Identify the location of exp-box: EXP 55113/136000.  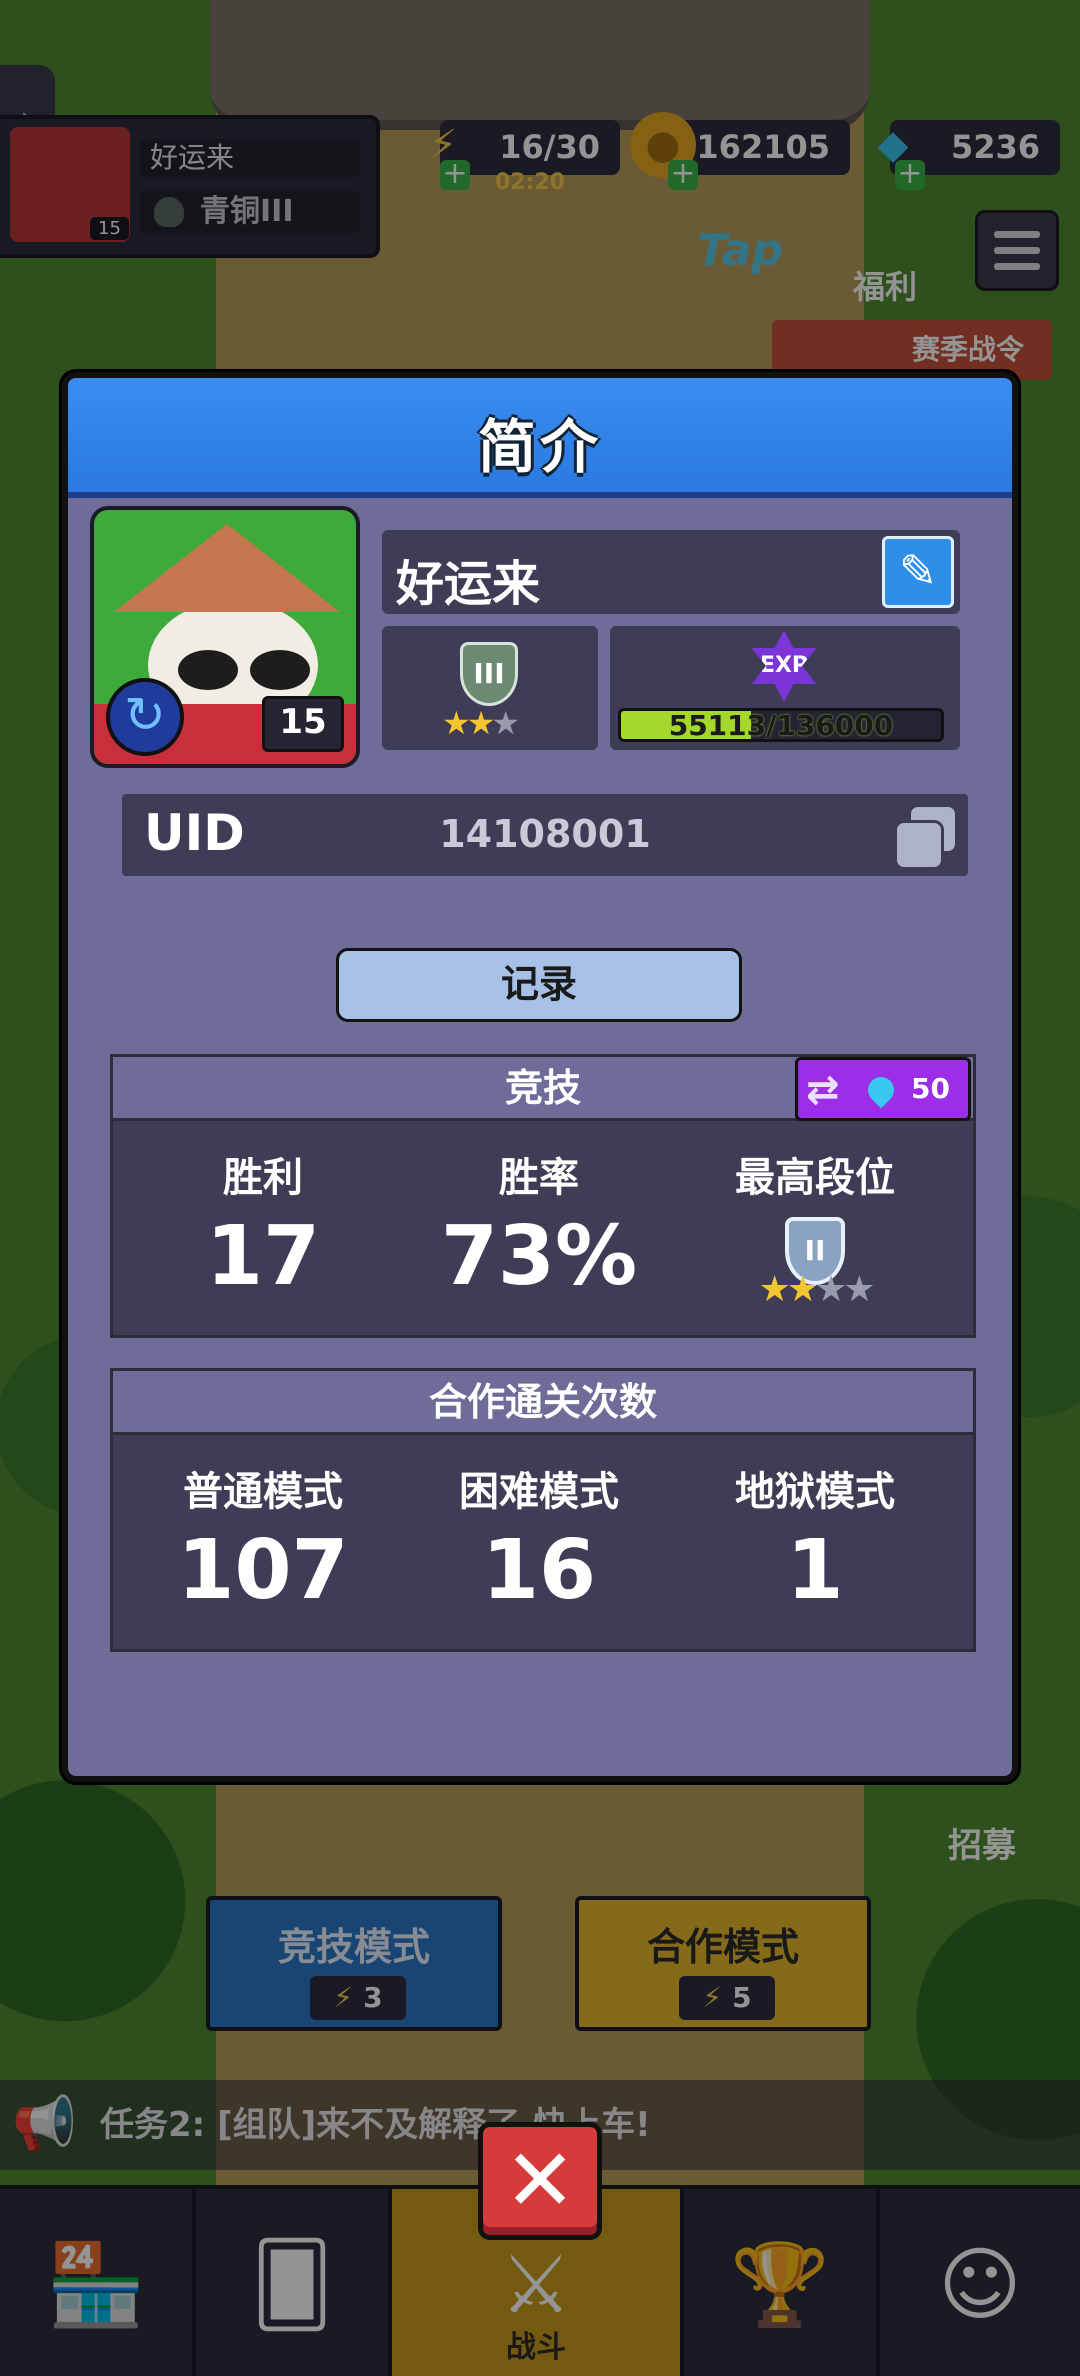
(785, 688).